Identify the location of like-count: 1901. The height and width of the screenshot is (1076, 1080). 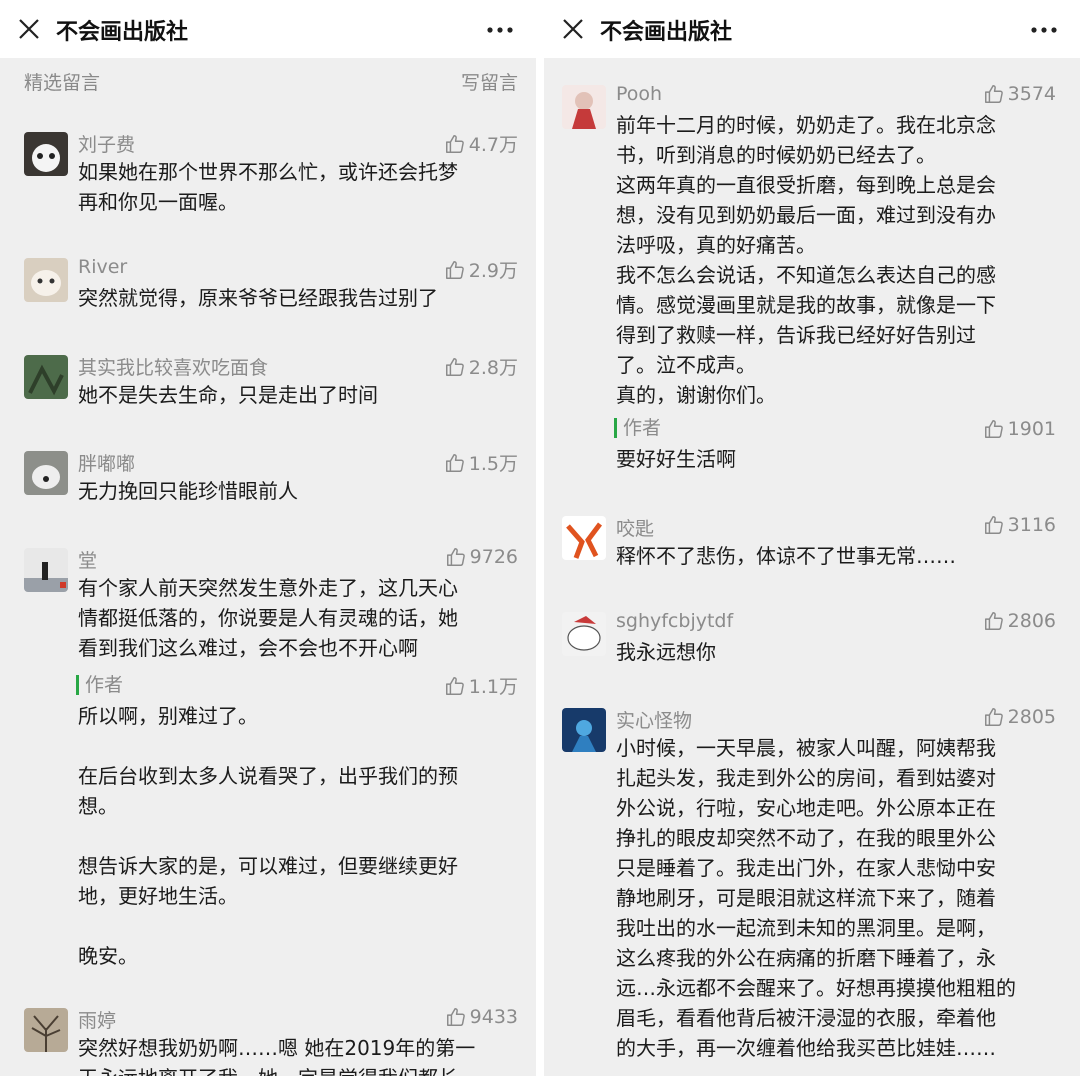
(1031, 429).